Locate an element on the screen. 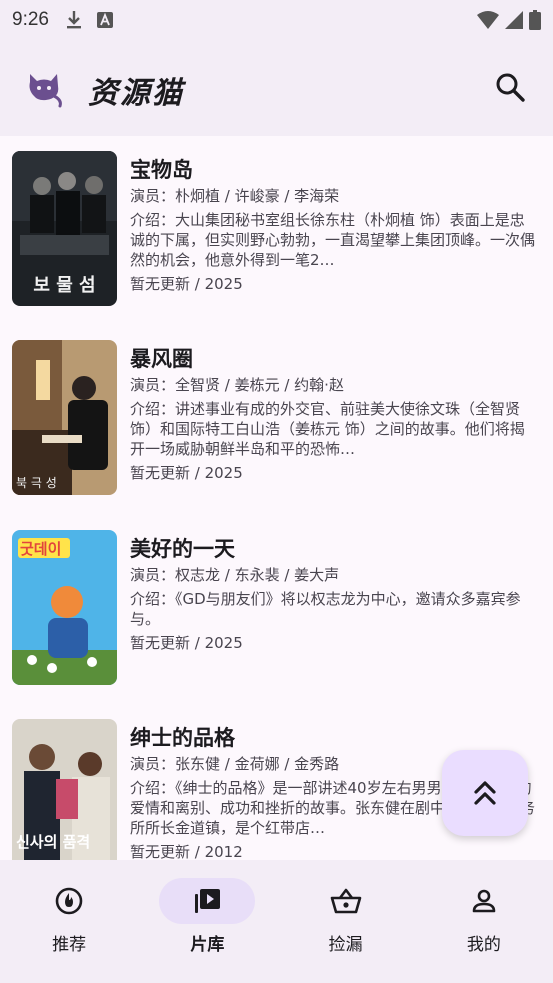 This screenshot has height=983, width=553. nav-item-profile: 我的 is located at coordinates (484, 921).